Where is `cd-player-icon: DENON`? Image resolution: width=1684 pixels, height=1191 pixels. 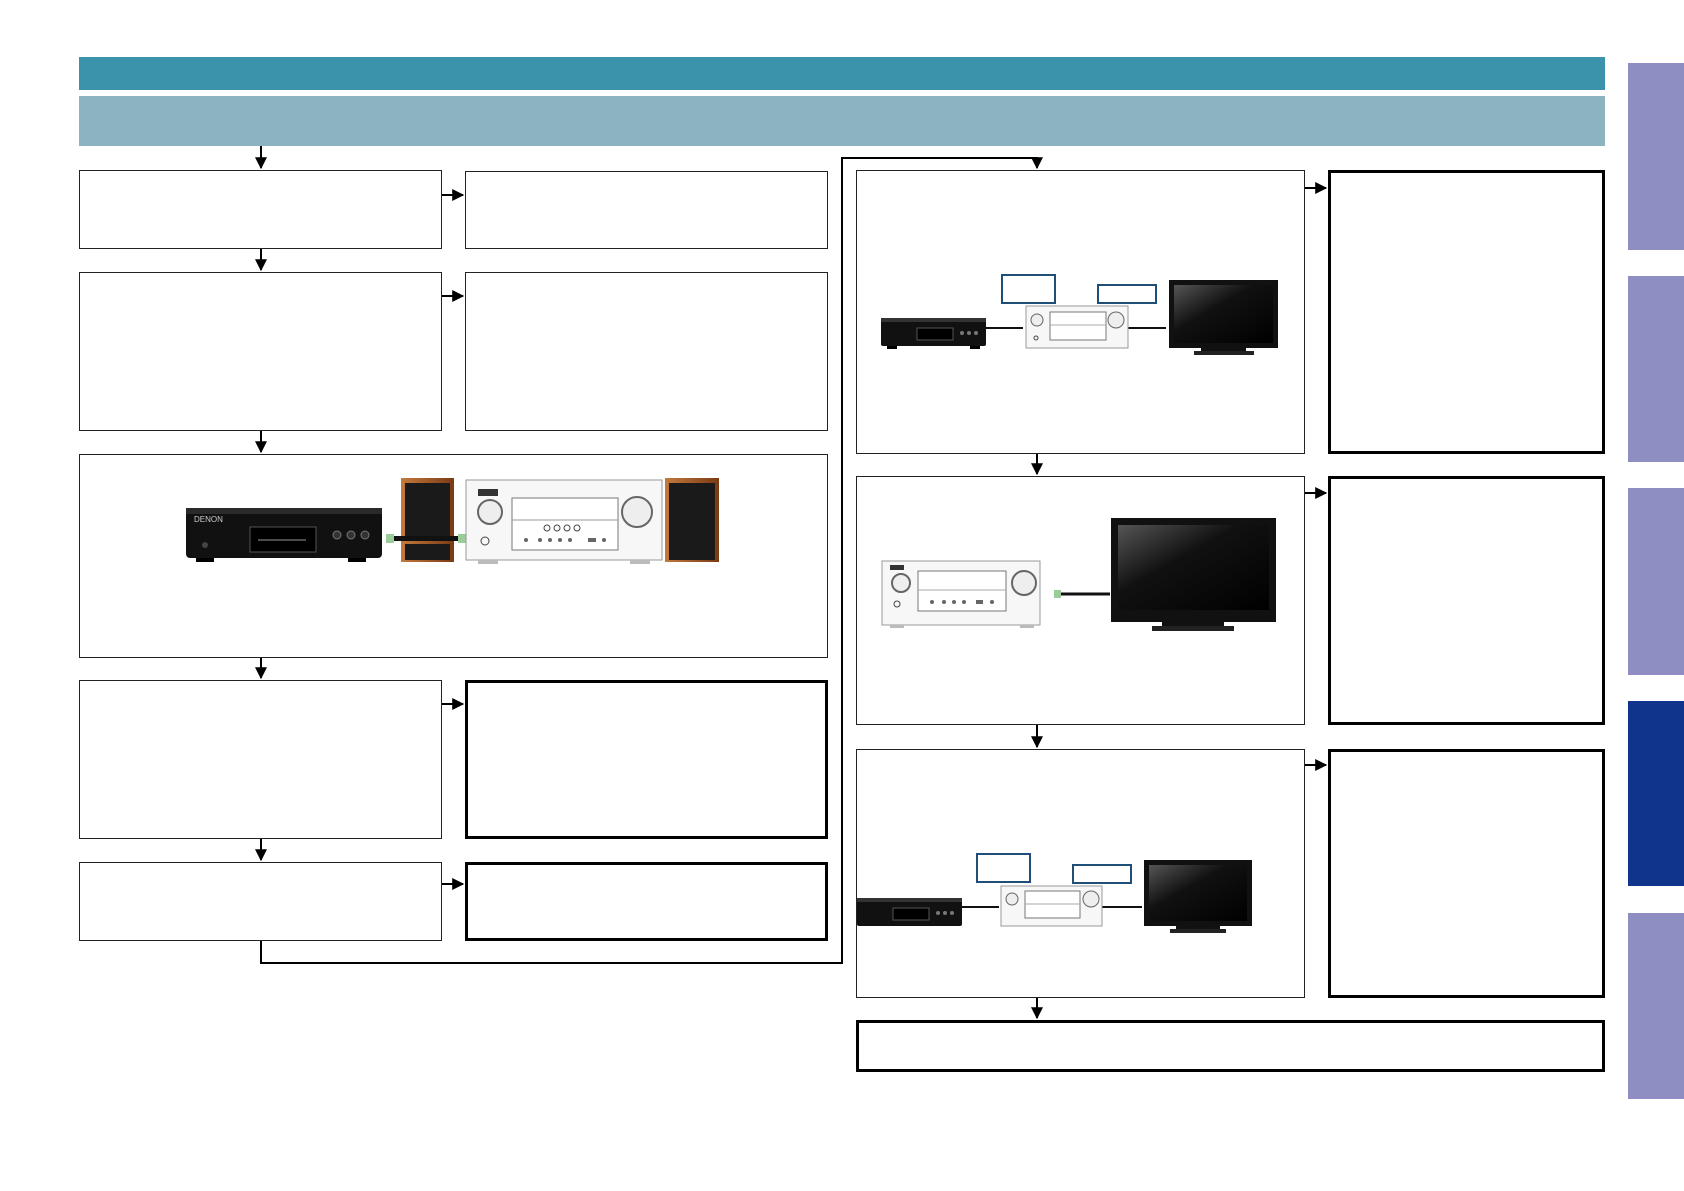
cd-player-icon: DENON is located at coordinates (284, 535).